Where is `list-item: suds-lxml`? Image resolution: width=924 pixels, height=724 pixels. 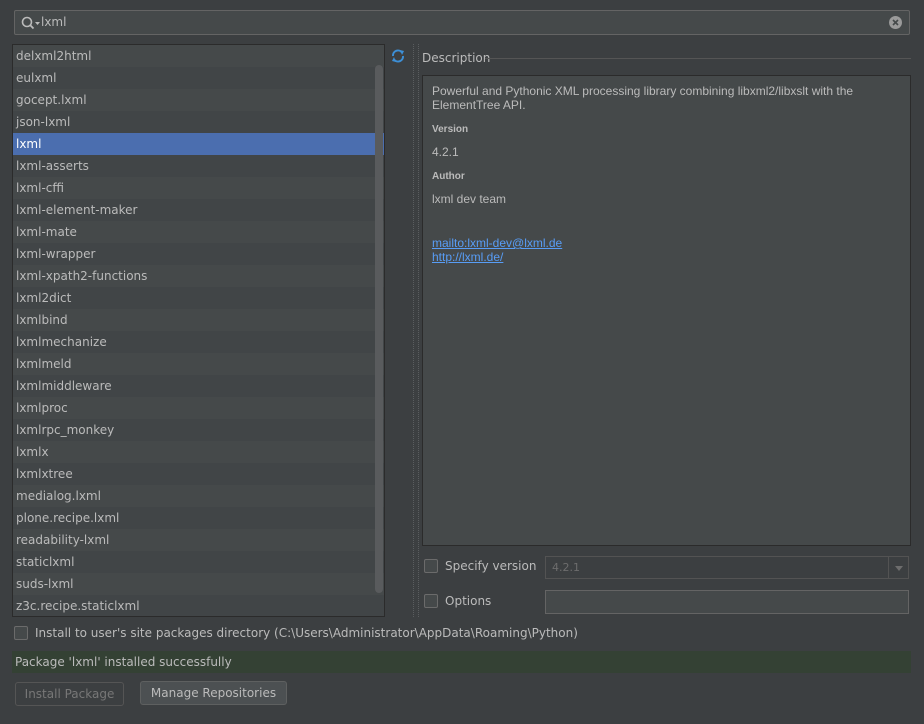
list-item: suds-lxml is located at coordinates (198, 584).